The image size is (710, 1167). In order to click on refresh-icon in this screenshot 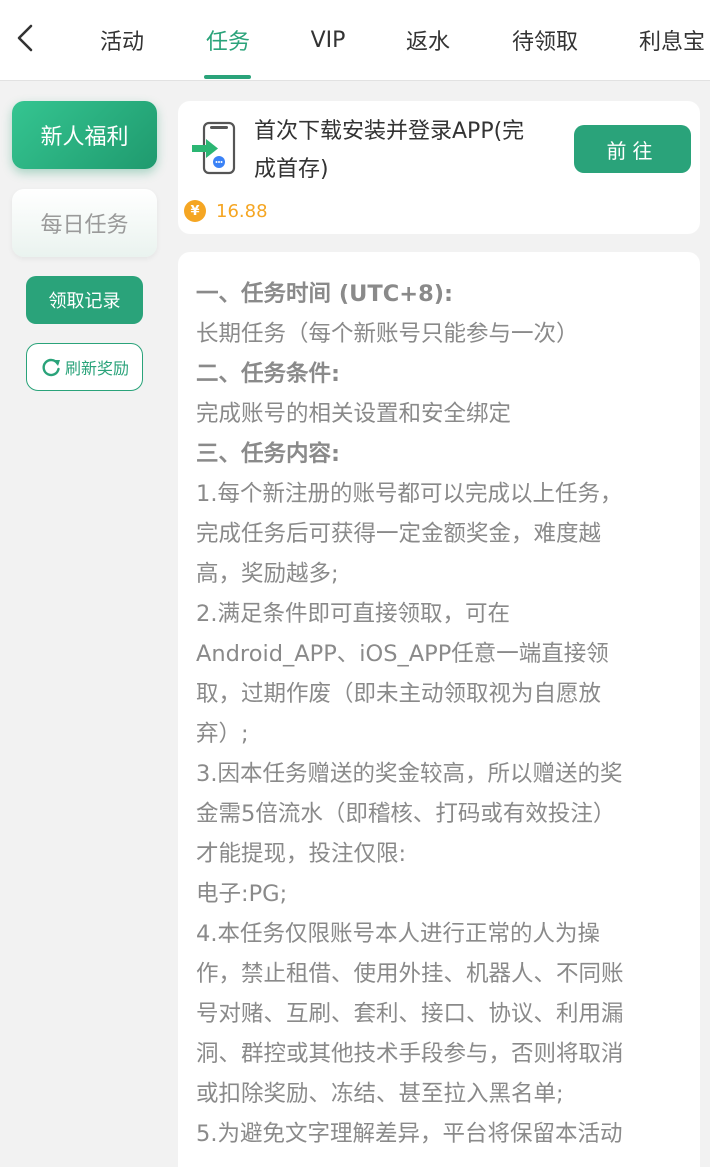, I will do `click(51, 367)`.